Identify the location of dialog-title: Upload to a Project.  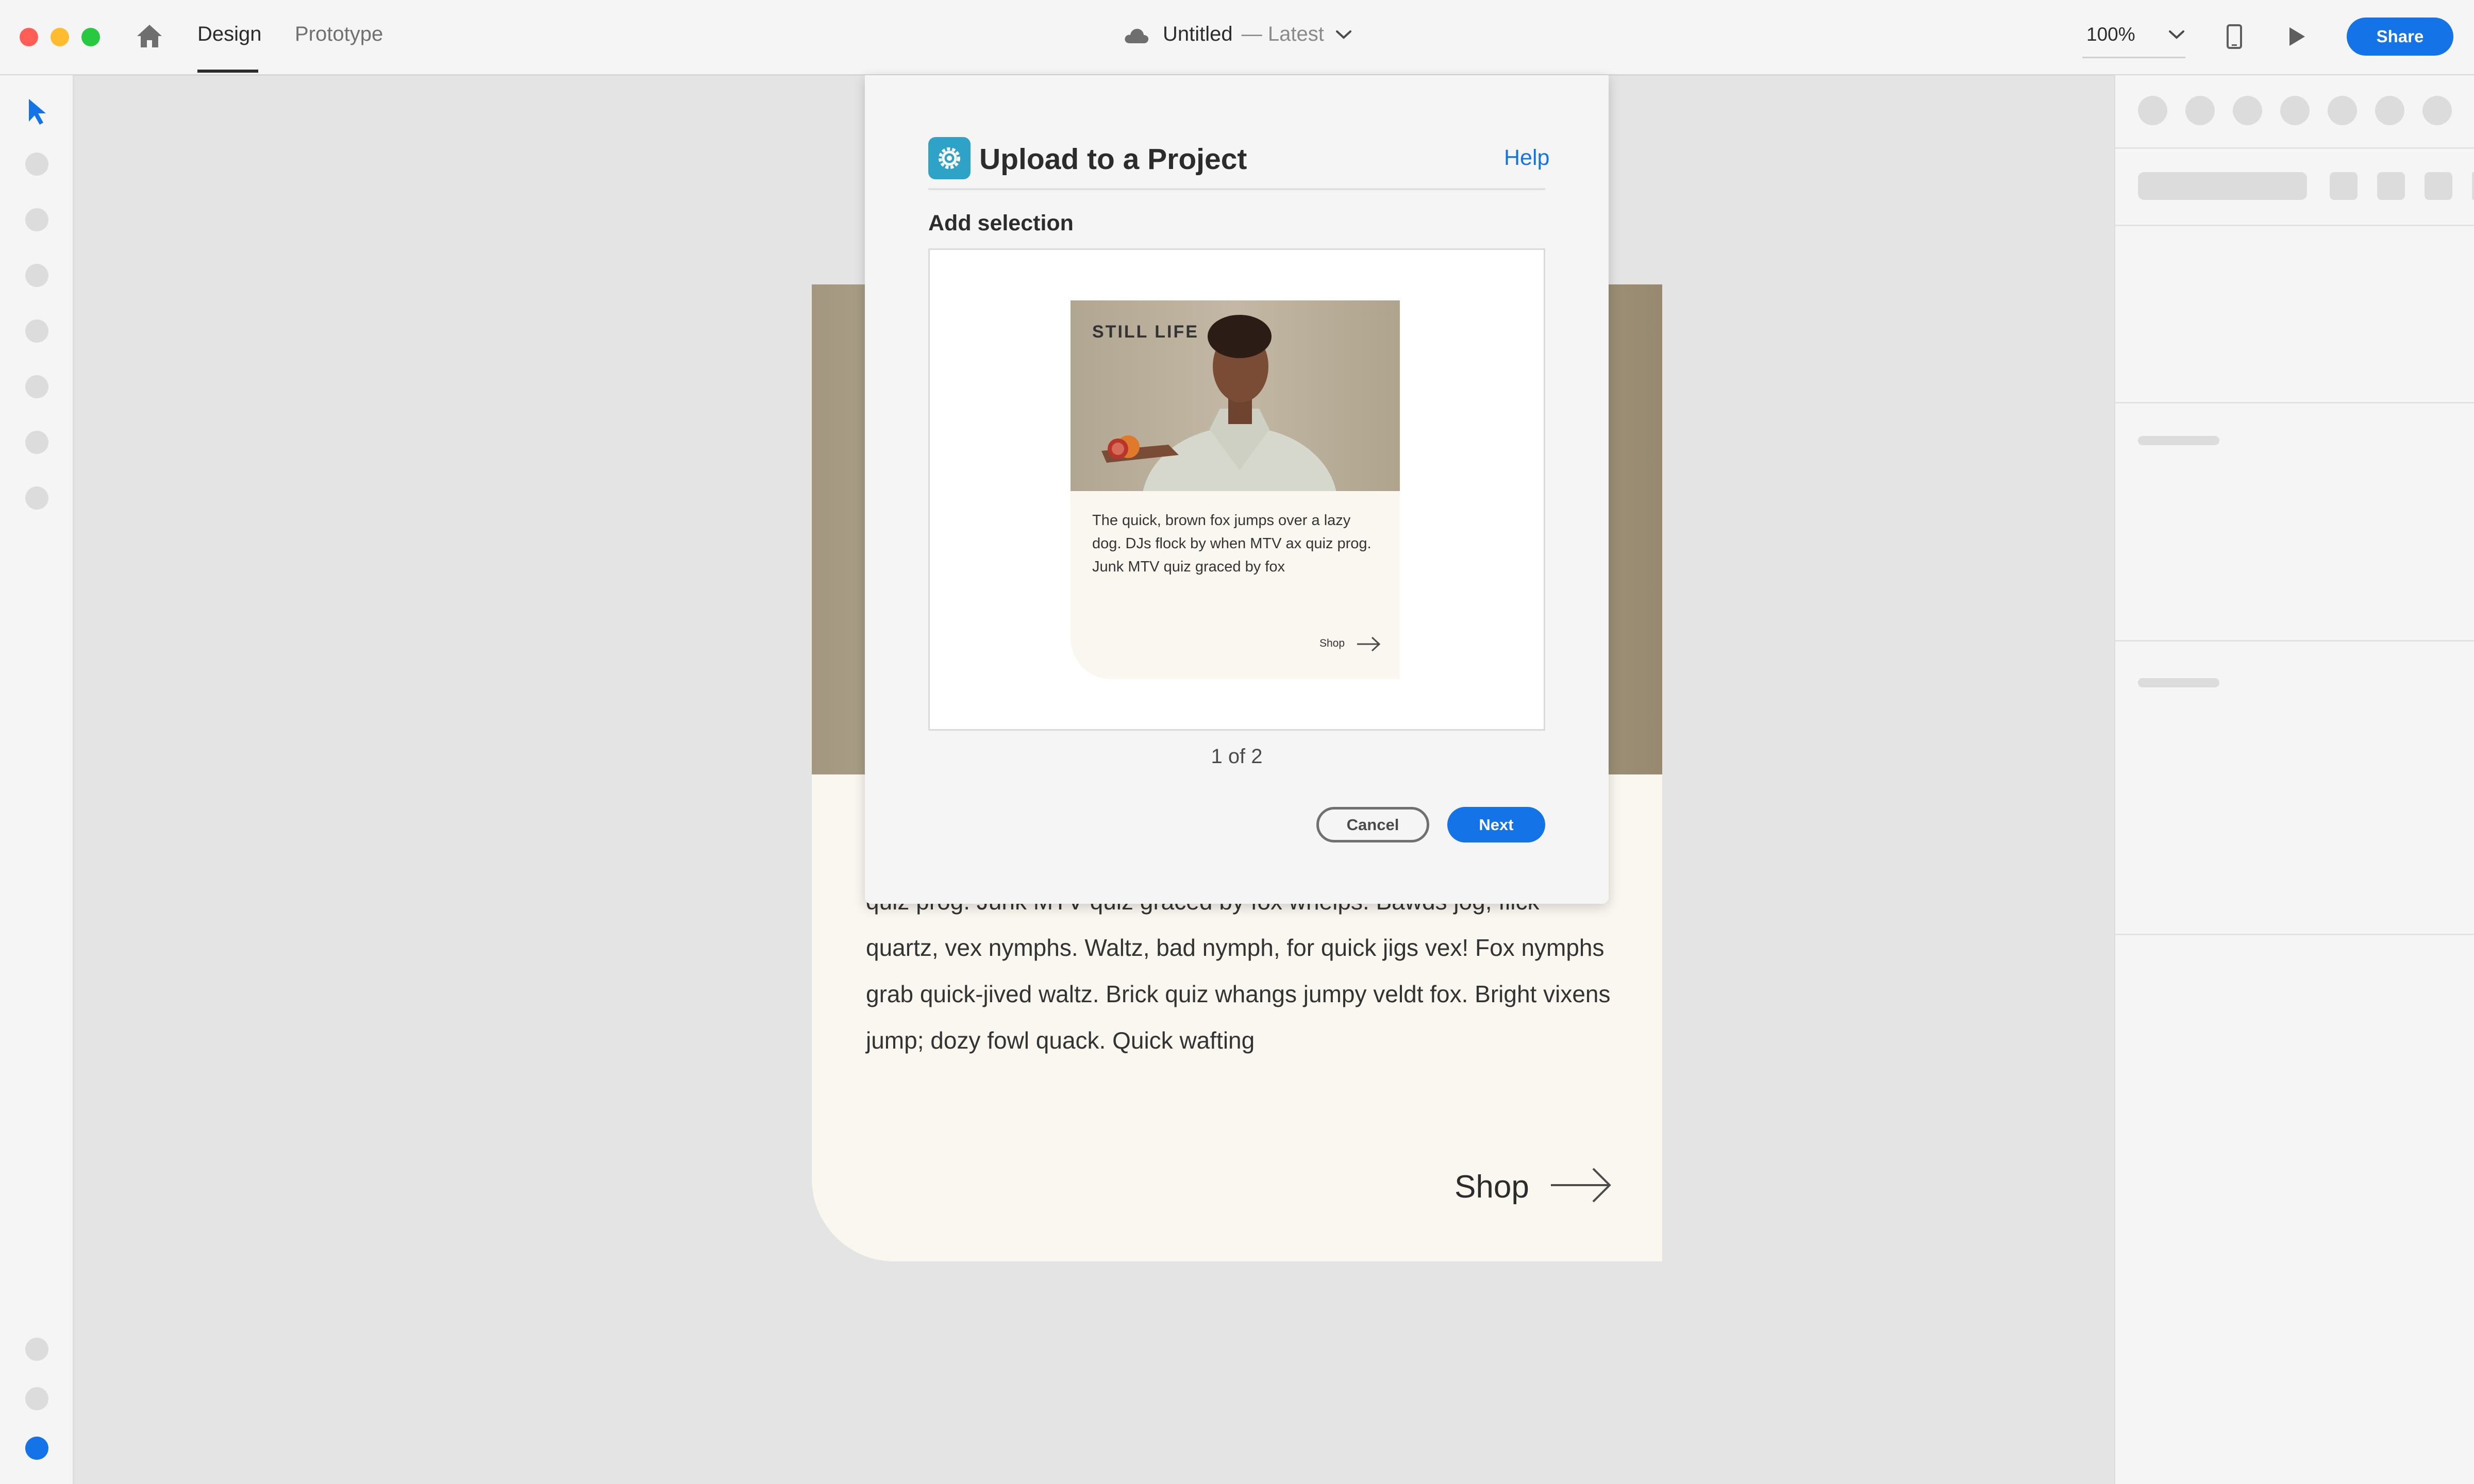
(1113, 159).